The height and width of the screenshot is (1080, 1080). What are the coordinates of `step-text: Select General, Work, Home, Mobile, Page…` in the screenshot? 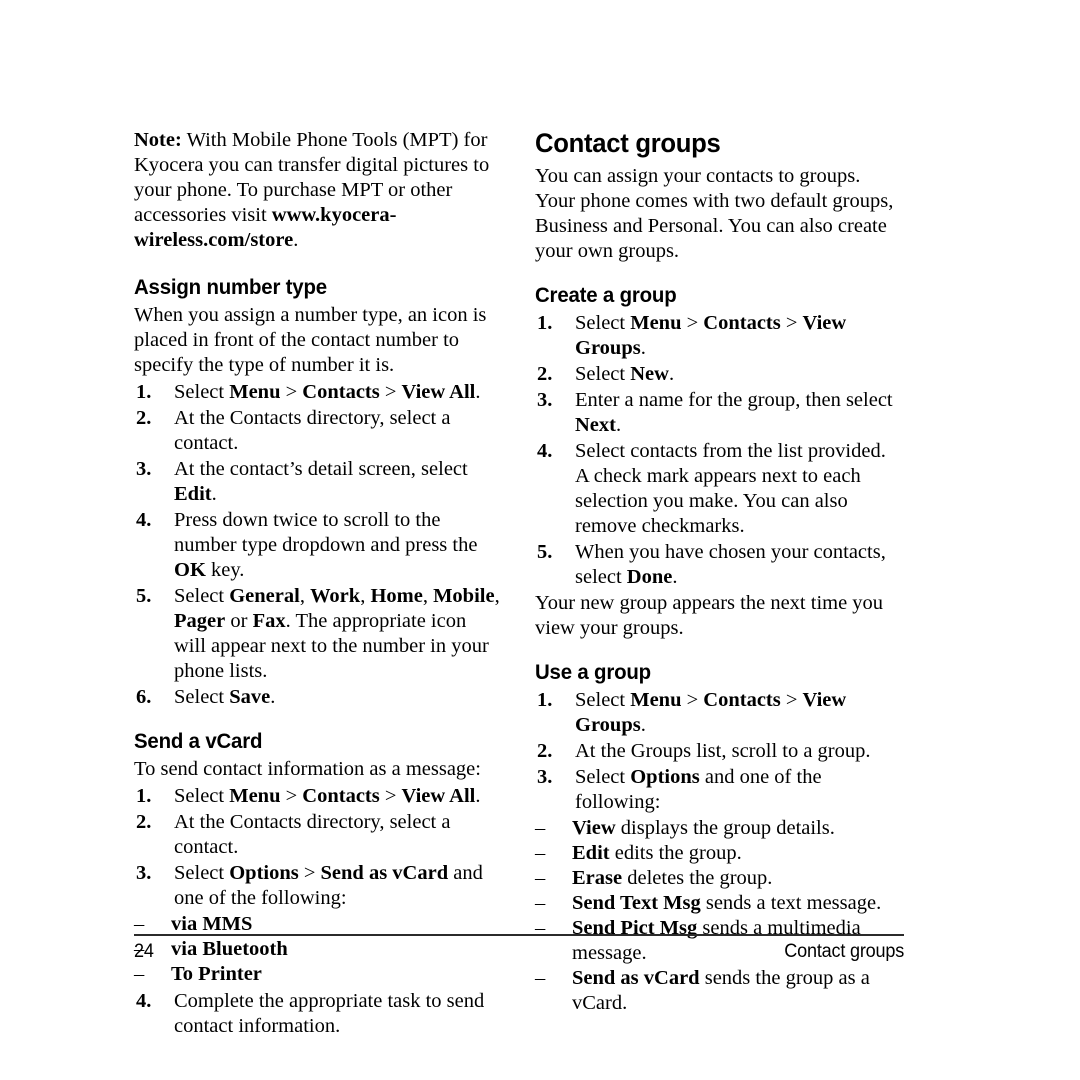 It's located at (337, 633).